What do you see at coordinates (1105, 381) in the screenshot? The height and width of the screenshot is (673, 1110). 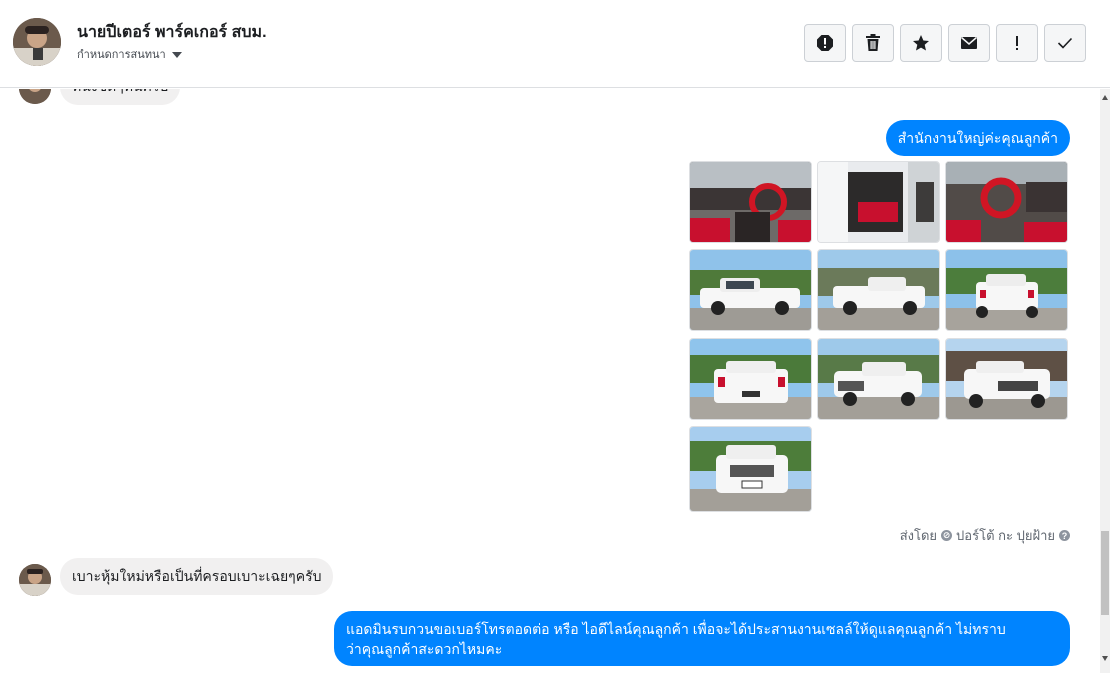 I see `thread-scrollbar` at bounding box center [1105, 381].